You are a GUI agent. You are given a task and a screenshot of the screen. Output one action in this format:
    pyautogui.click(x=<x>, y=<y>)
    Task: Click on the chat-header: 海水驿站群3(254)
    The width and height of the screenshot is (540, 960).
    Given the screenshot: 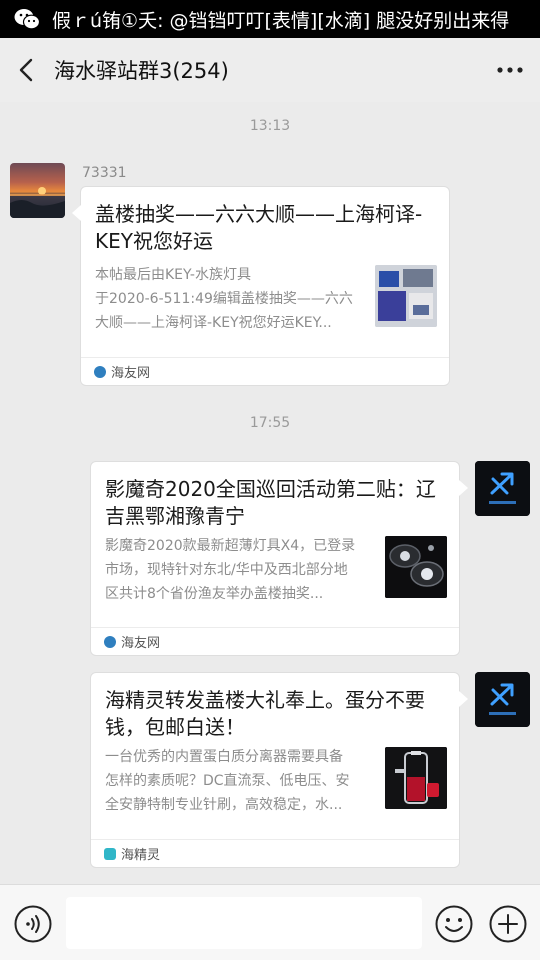 What is the action you would take?
    pyautogui.click(x=270, y=70)
    